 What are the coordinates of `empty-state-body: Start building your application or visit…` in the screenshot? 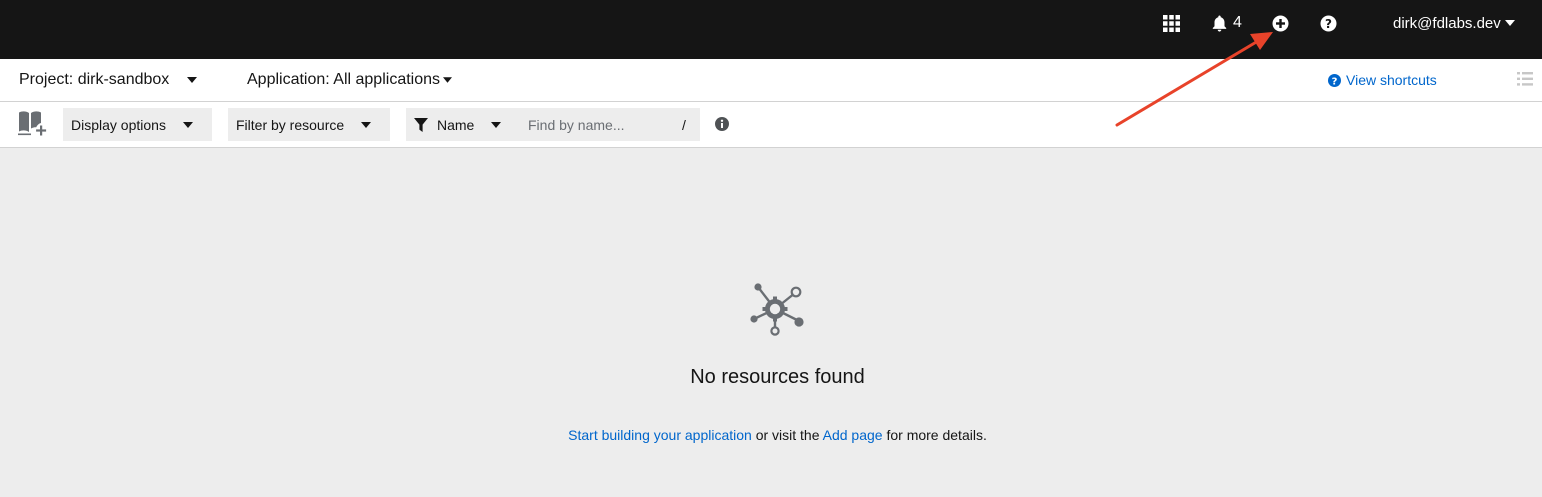 It's located at (771, 435).